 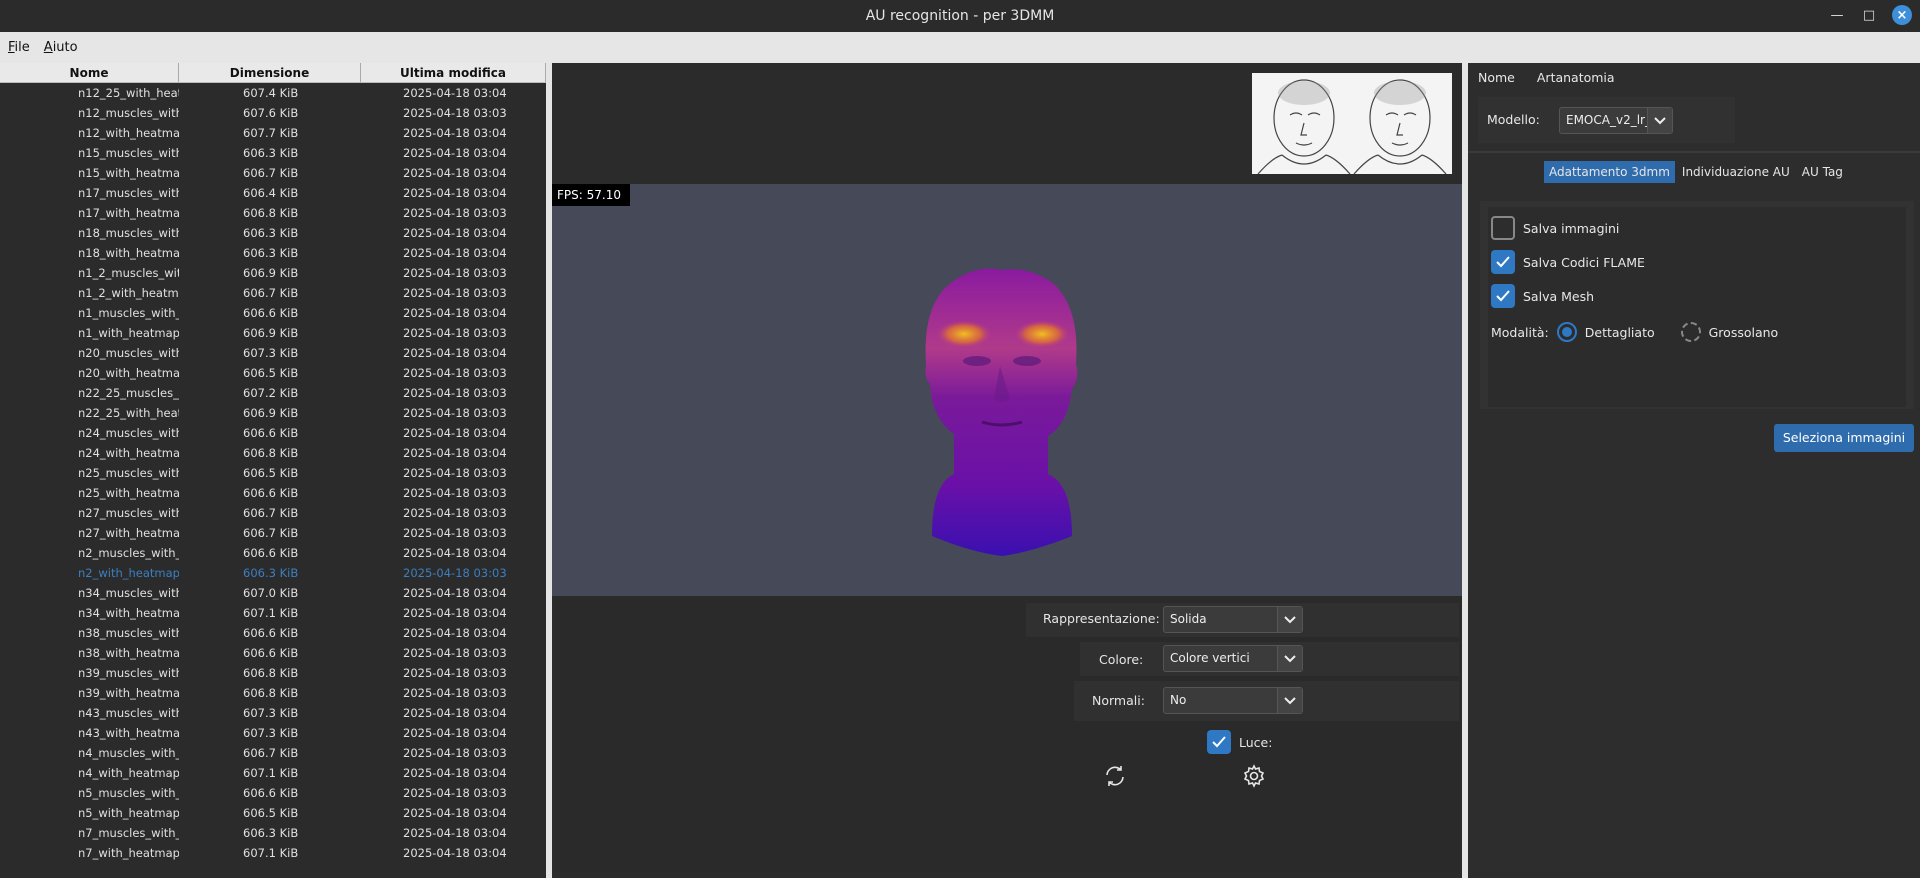 What do you see at coordinates (1844, 438) in the screenshot?
I see `select-images-button: Seleziona immagini` at bounding box center [1844, 438].